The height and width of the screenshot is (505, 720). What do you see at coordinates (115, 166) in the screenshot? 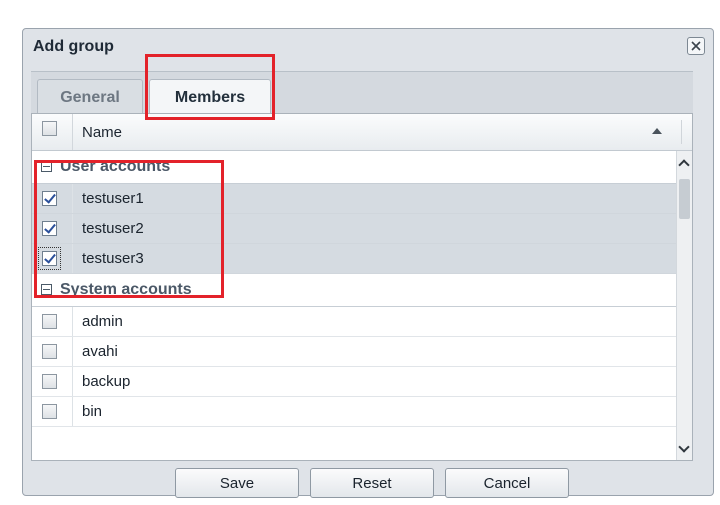
I see `group-title: User accounts` at bounding box center [115, 166].